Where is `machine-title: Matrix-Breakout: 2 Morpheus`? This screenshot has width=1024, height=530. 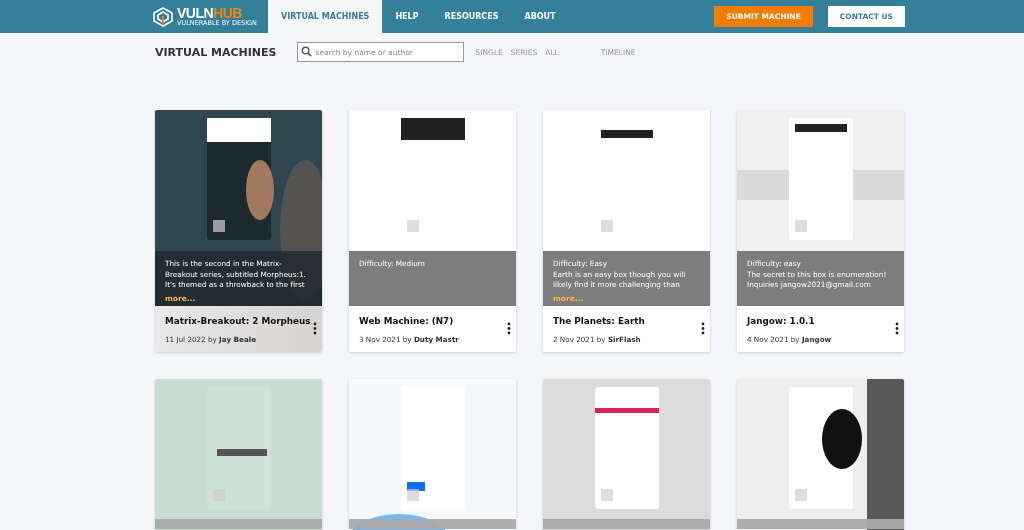 machine-title: Matrix-Breakout: 2 Morpheus is located at coordinates (239, 321).